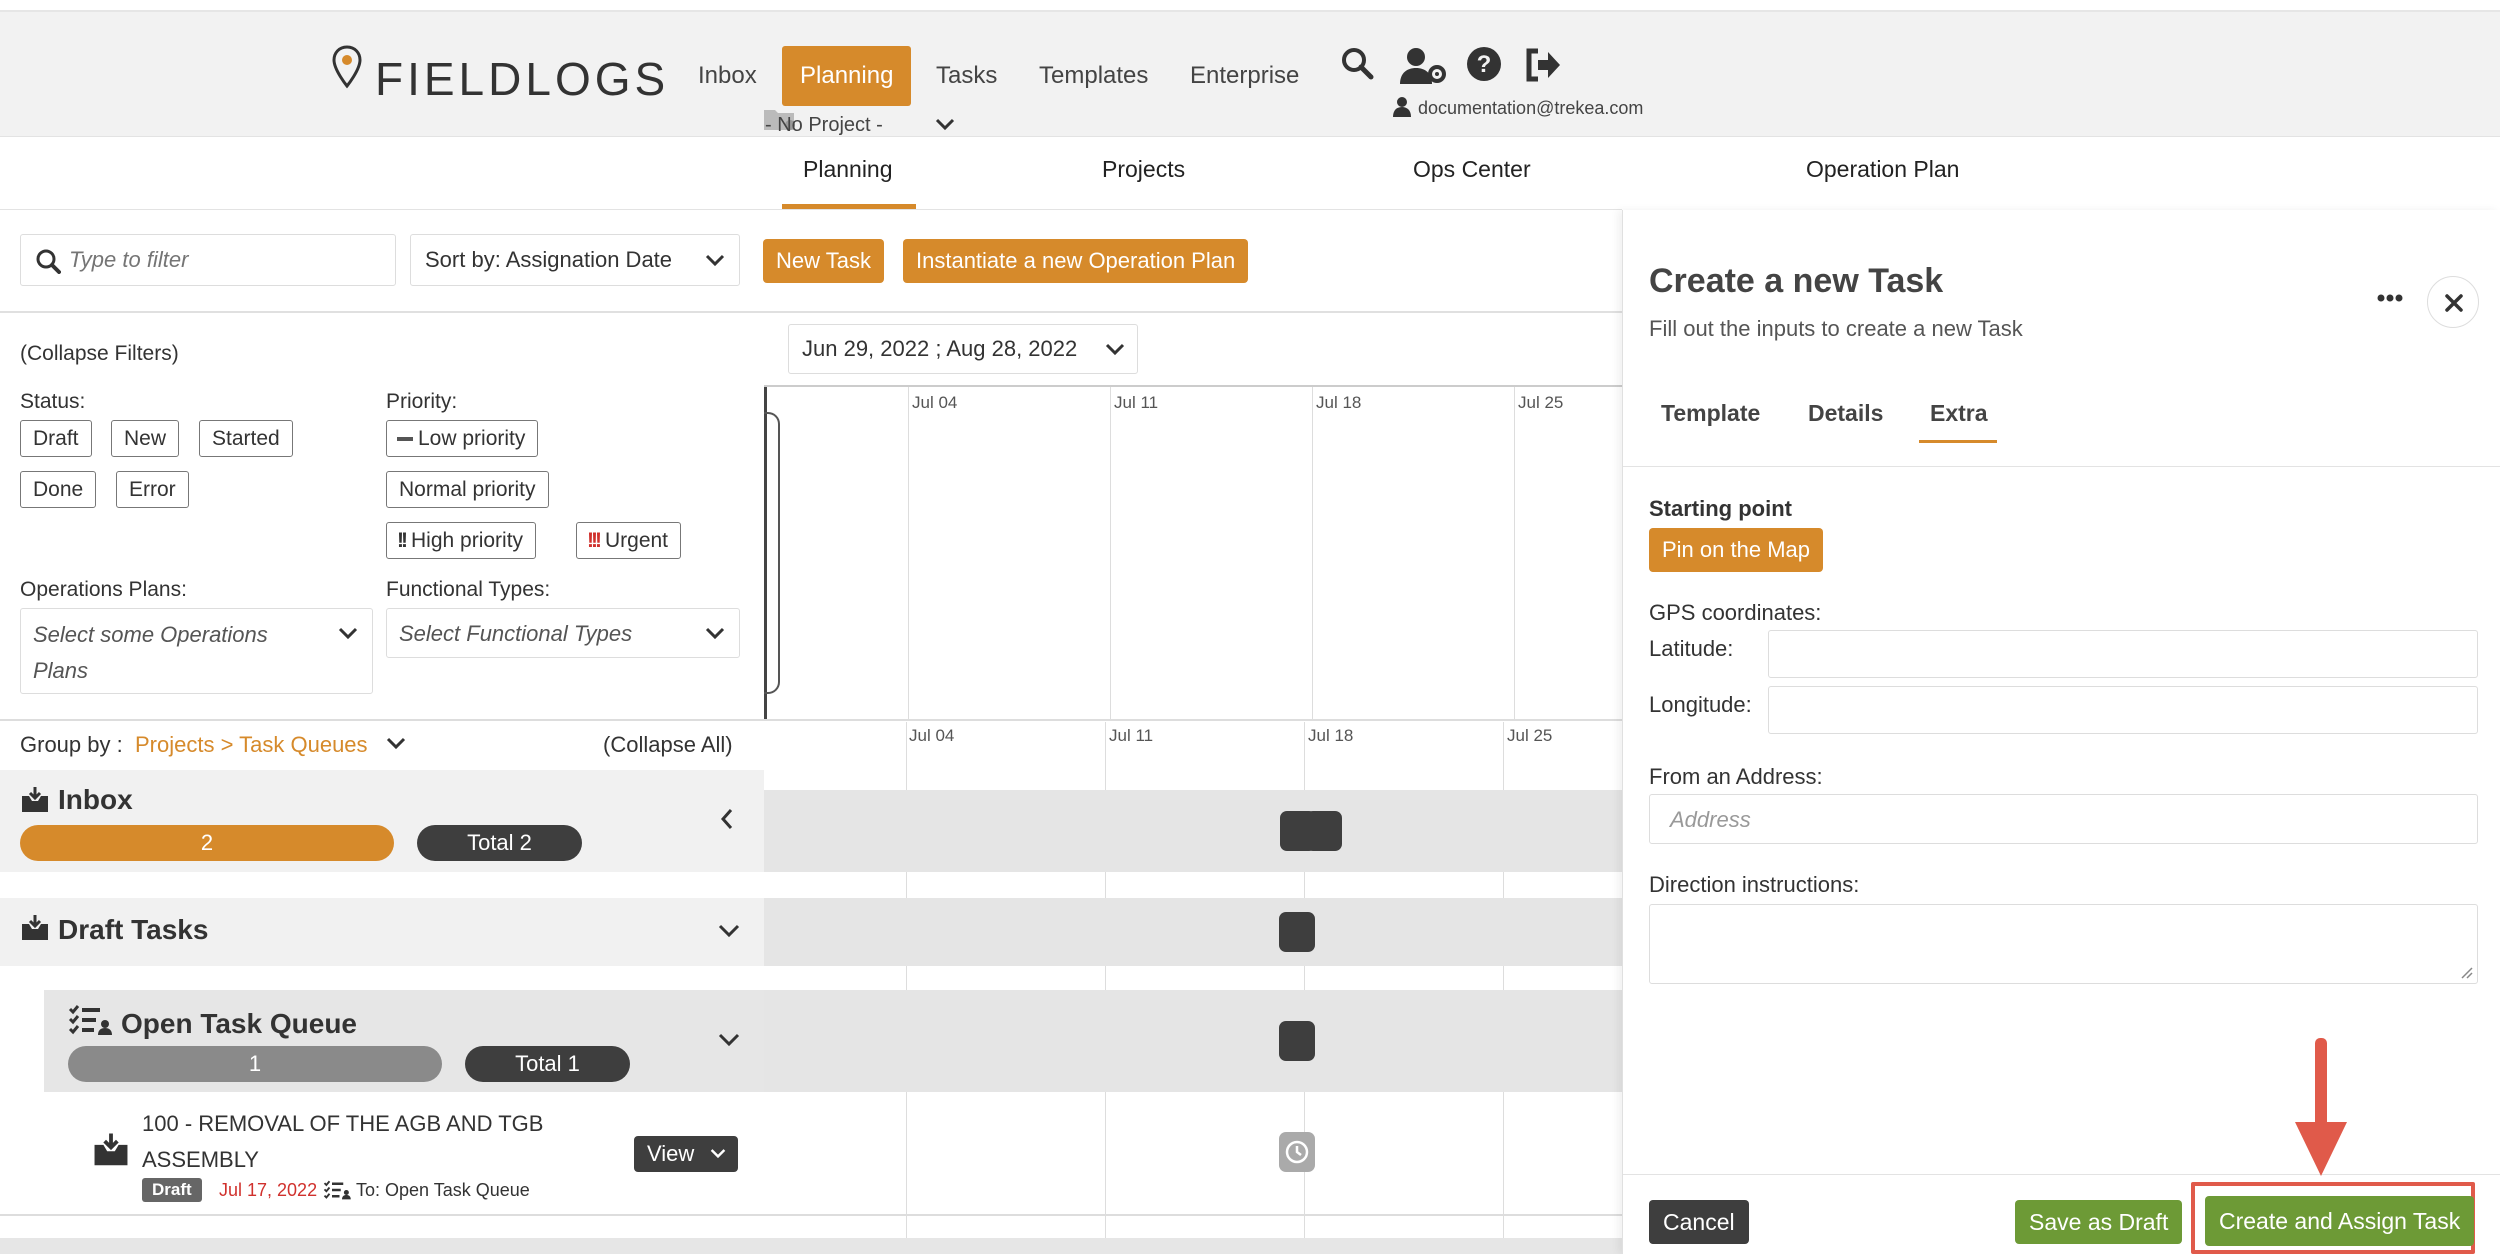 This screenshot has height=1254, width=2500. Describe the element at coordinates (1244, 76) in the screenshot. I see `nav-enterprise: Enterprise` at that location.